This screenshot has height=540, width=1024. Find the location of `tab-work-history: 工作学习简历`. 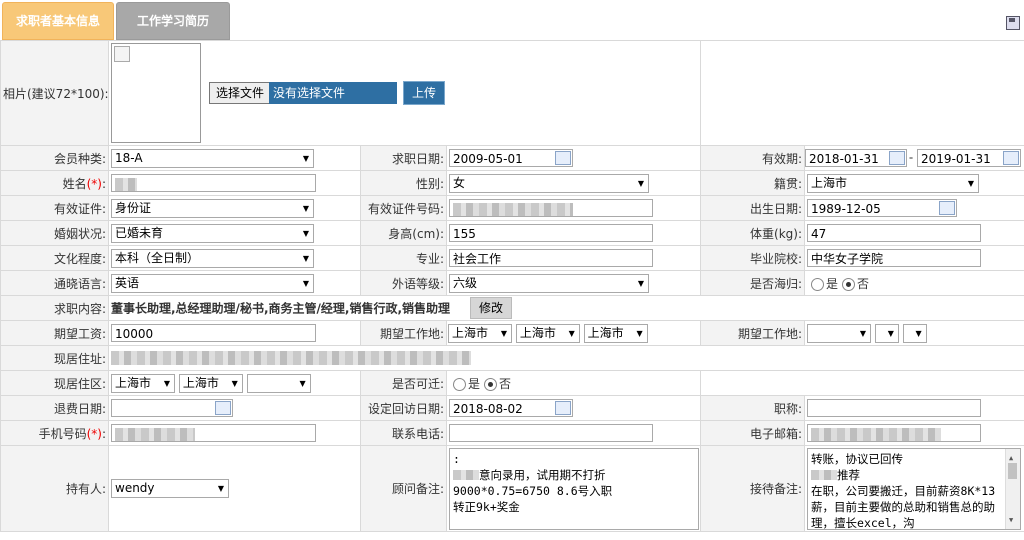

tab-work-history: 工作学习简历 is located at coordinates (173, 21).